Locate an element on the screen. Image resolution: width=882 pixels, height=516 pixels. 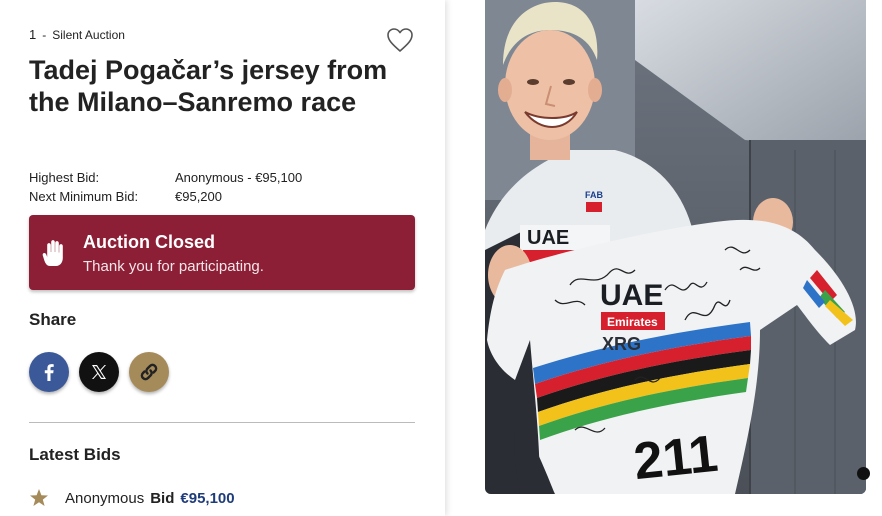
facebook-icon is located at coordinates (49, 372).